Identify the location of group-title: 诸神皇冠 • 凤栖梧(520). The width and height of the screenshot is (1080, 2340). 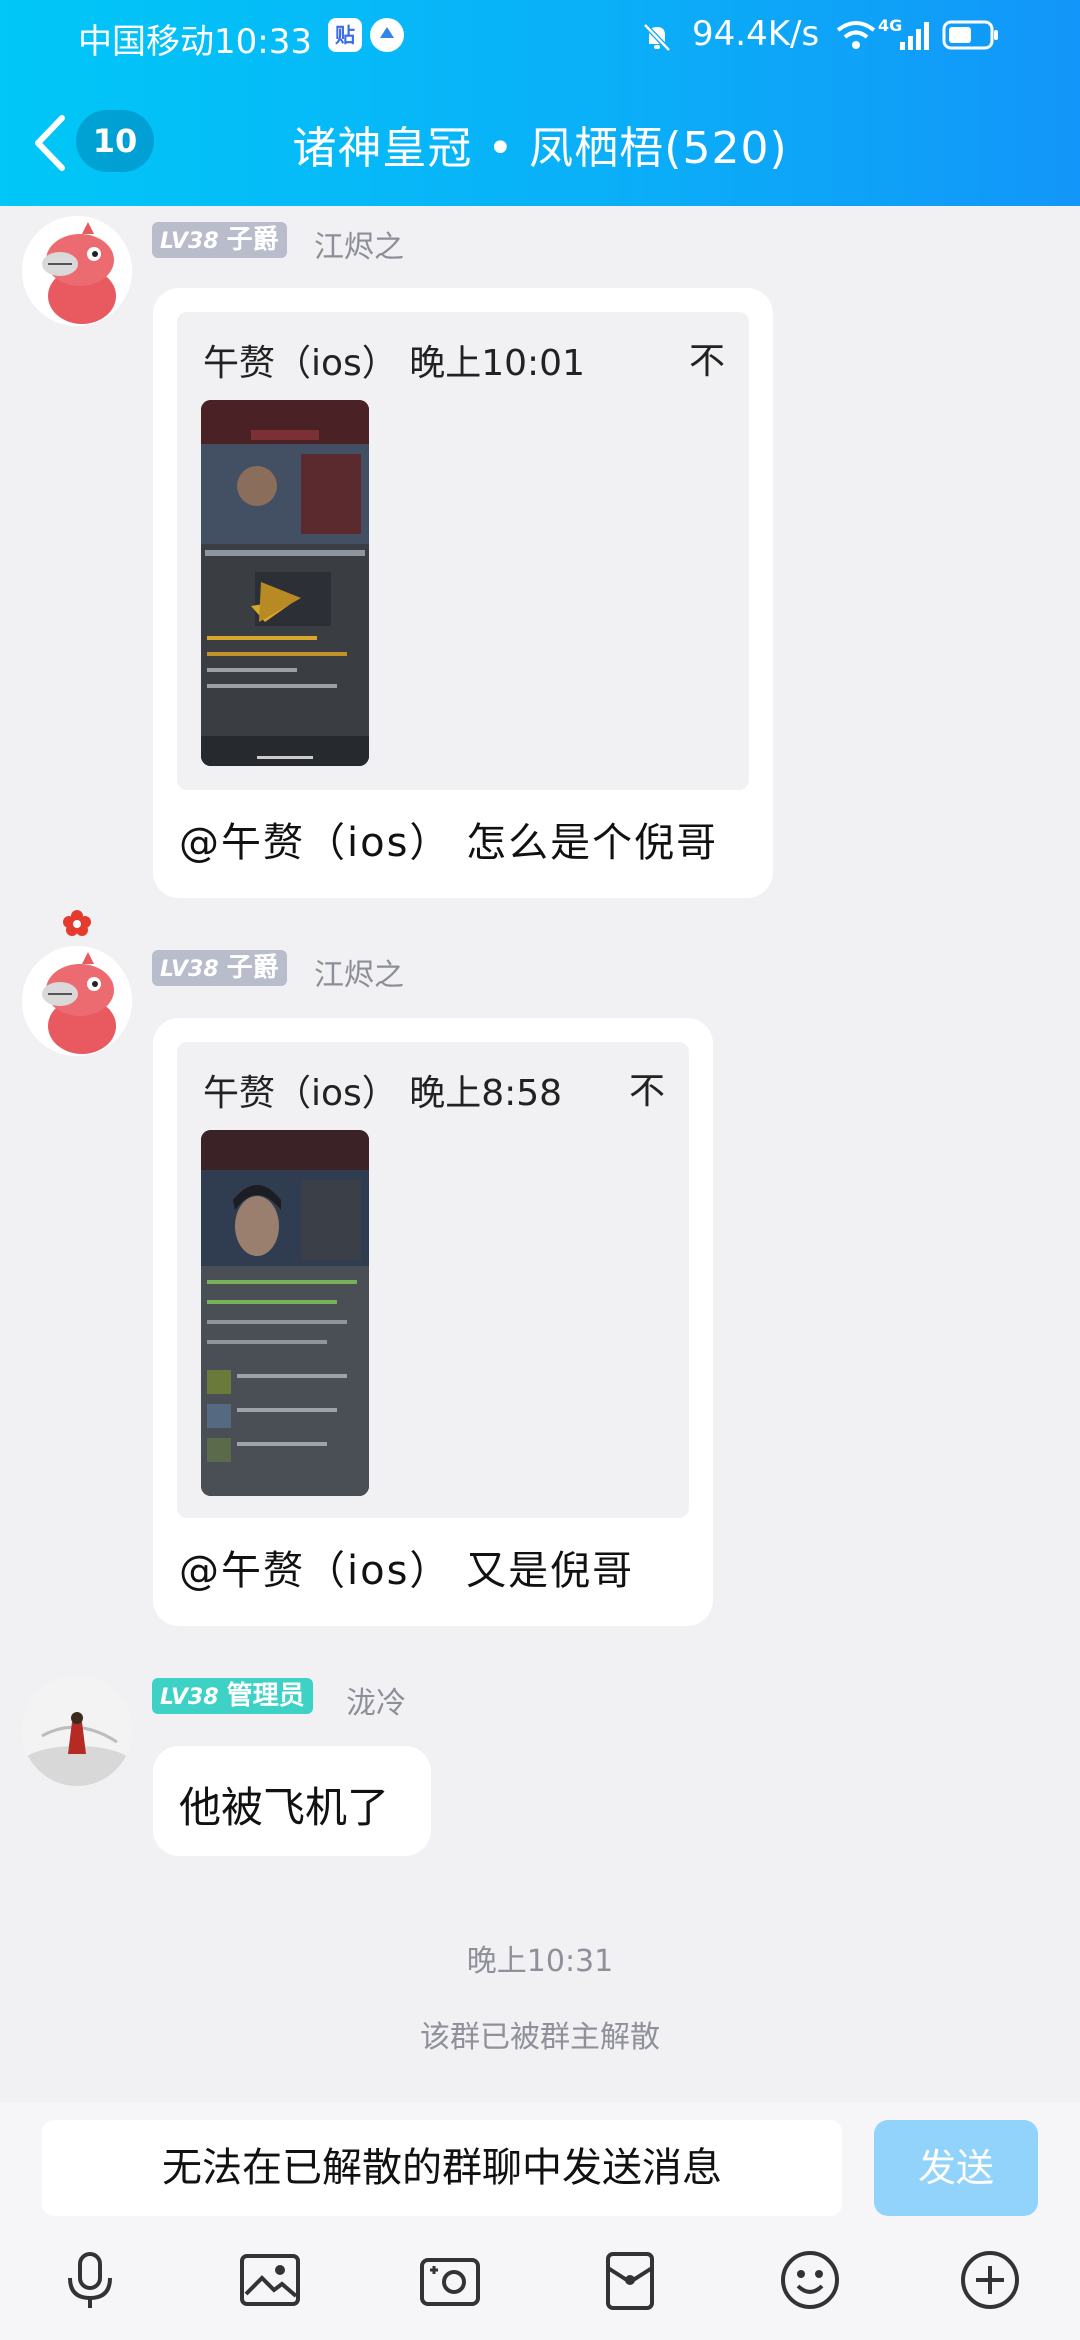
(540, 144).